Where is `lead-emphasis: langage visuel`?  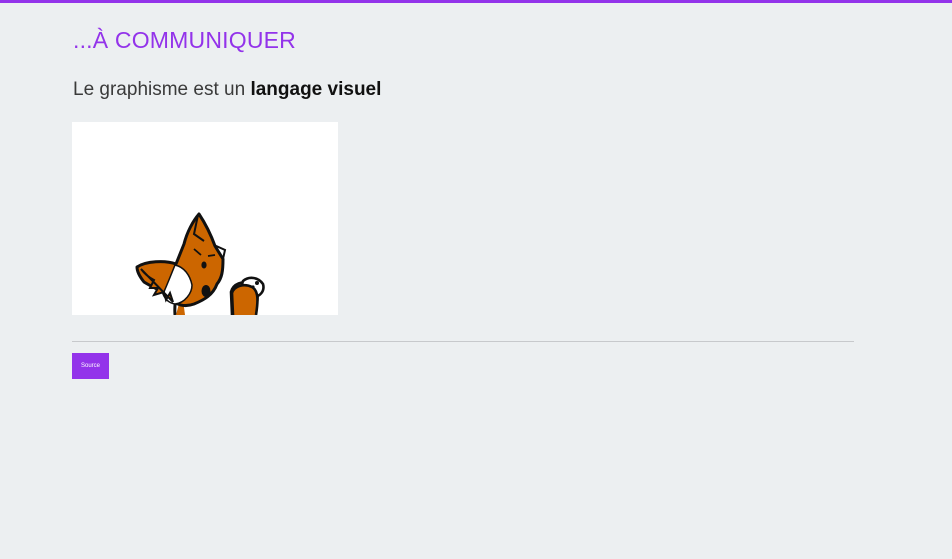
lead-emphasis: langage visuel is located at coordinates (316, 89).